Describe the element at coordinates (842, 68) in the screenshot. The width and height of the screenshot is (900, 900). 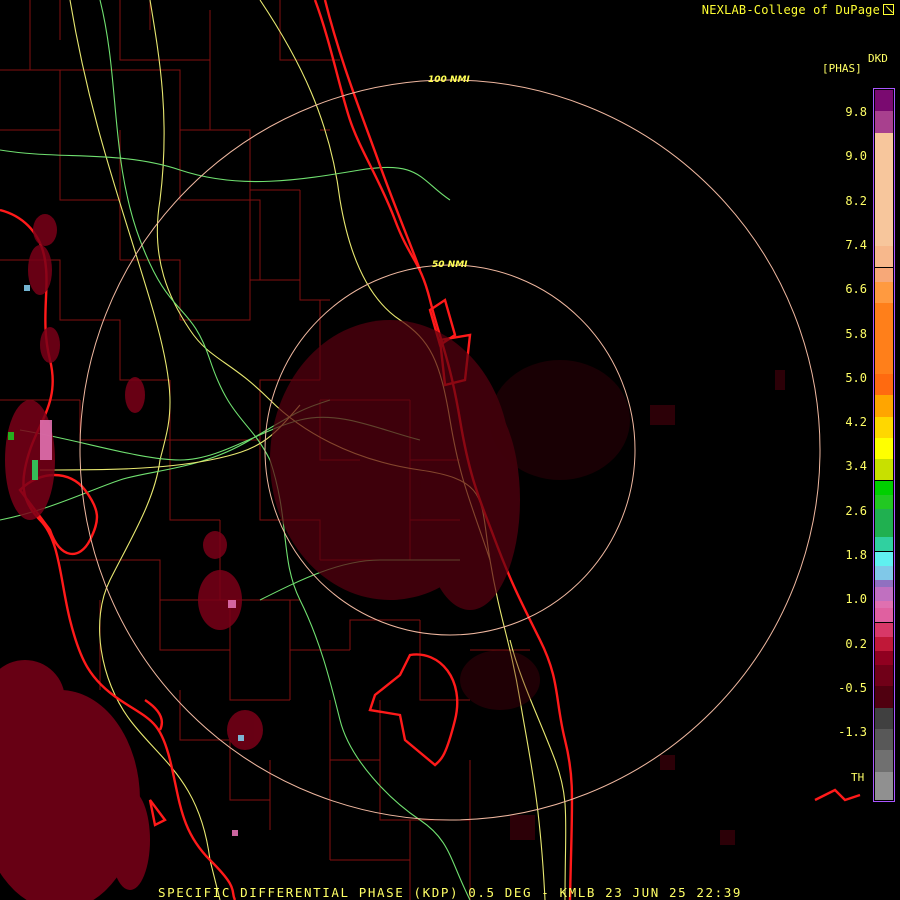
I see `units-label: [PHAS]` at that location.